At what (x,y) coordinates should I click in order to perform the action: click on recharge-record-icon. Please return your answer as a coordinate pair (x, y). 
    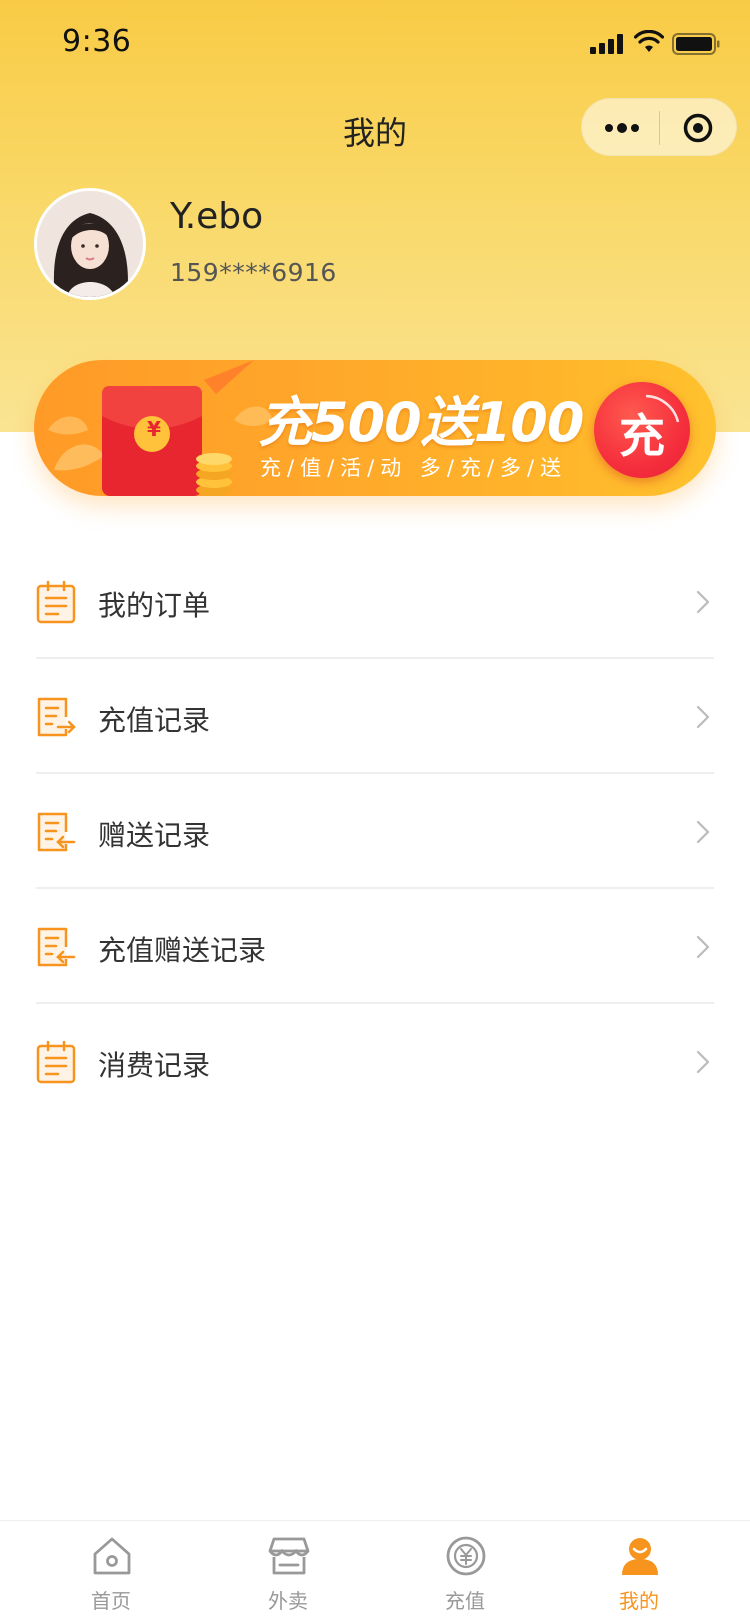
    Looking at the image, I should click on (56, 717).